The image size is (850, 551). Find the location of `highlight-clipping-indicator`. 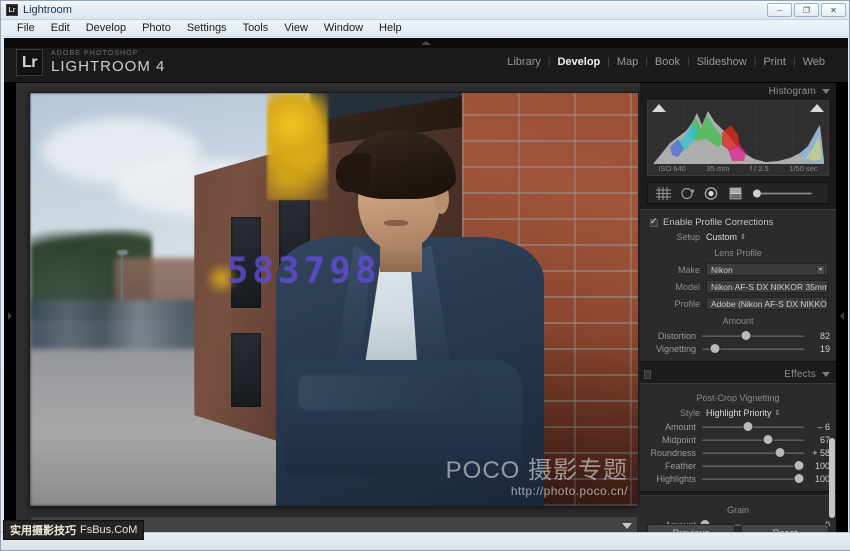

highlight-clipping-indicator is located at coordinates (817, 108).